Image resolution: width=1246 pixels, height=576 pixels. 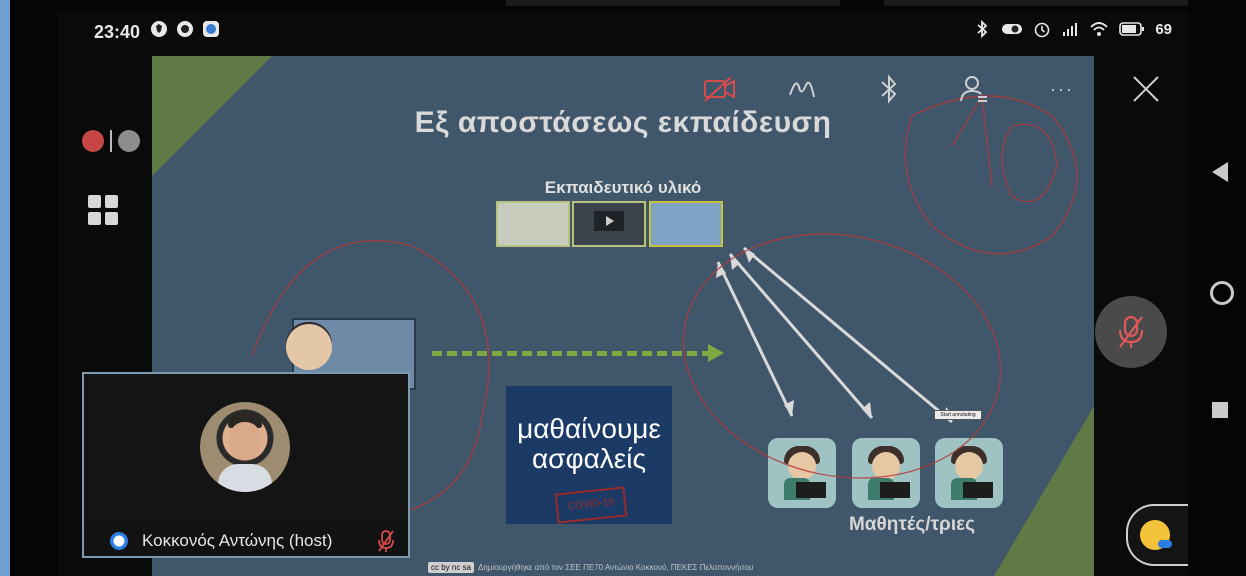 I want to click on close-icon, so click(x=1146, y=89).